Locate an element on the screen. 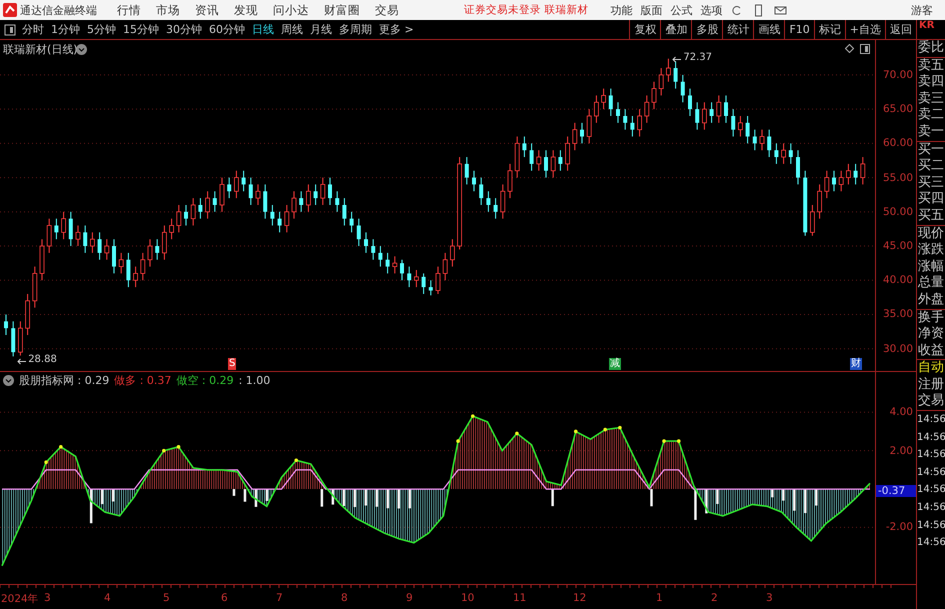  mode-button: 注册 is located at coordinates (931, 385).